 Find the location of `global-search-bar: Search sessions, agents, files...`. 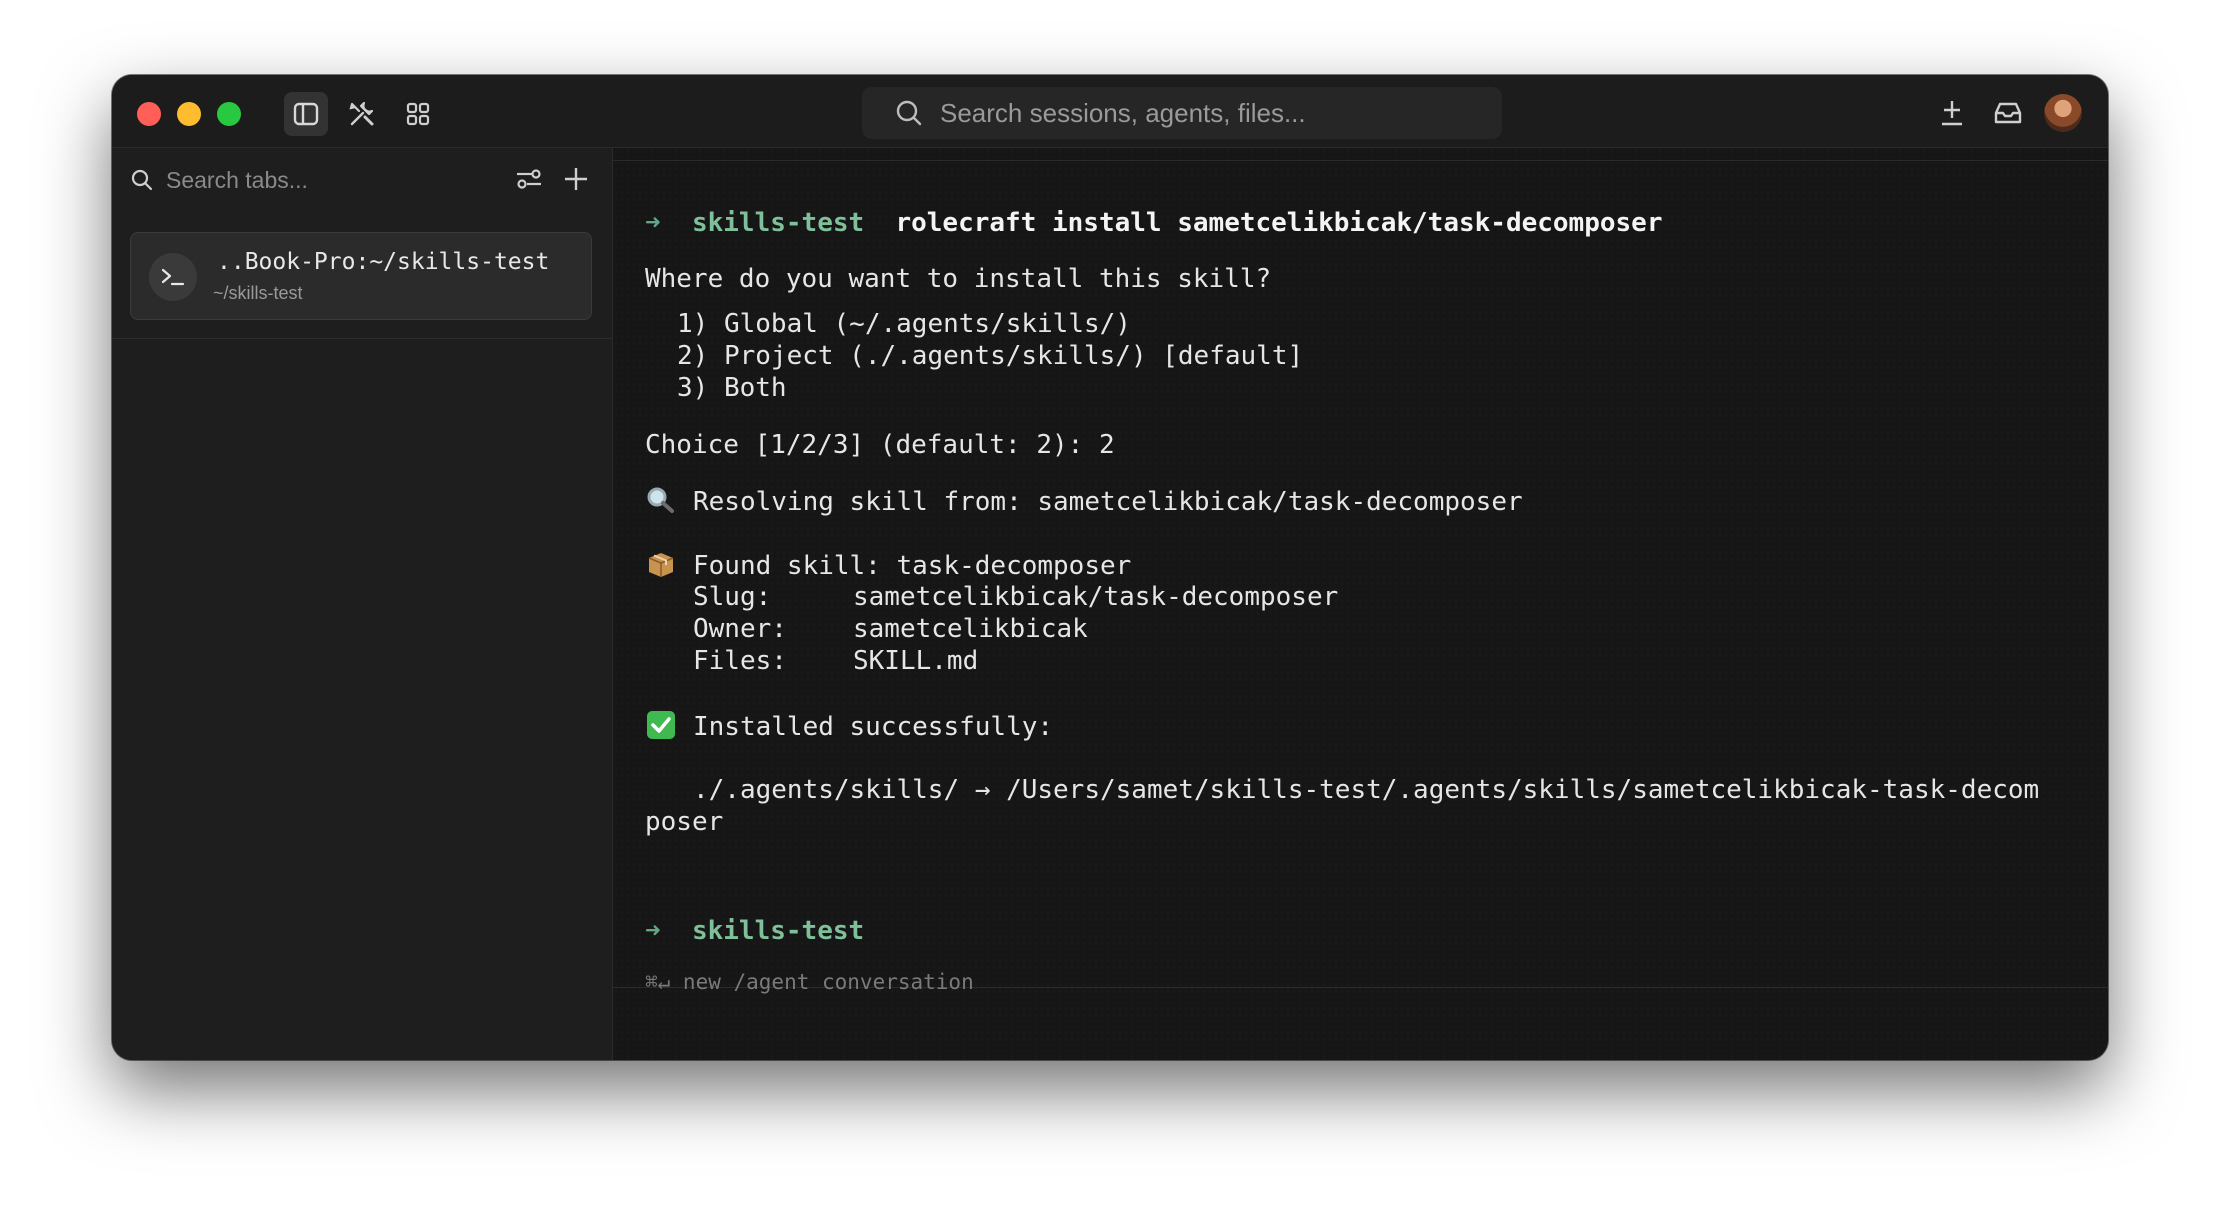

global-search-bar: Search sessions, agents, files... is located at coordinates (1182, 113).